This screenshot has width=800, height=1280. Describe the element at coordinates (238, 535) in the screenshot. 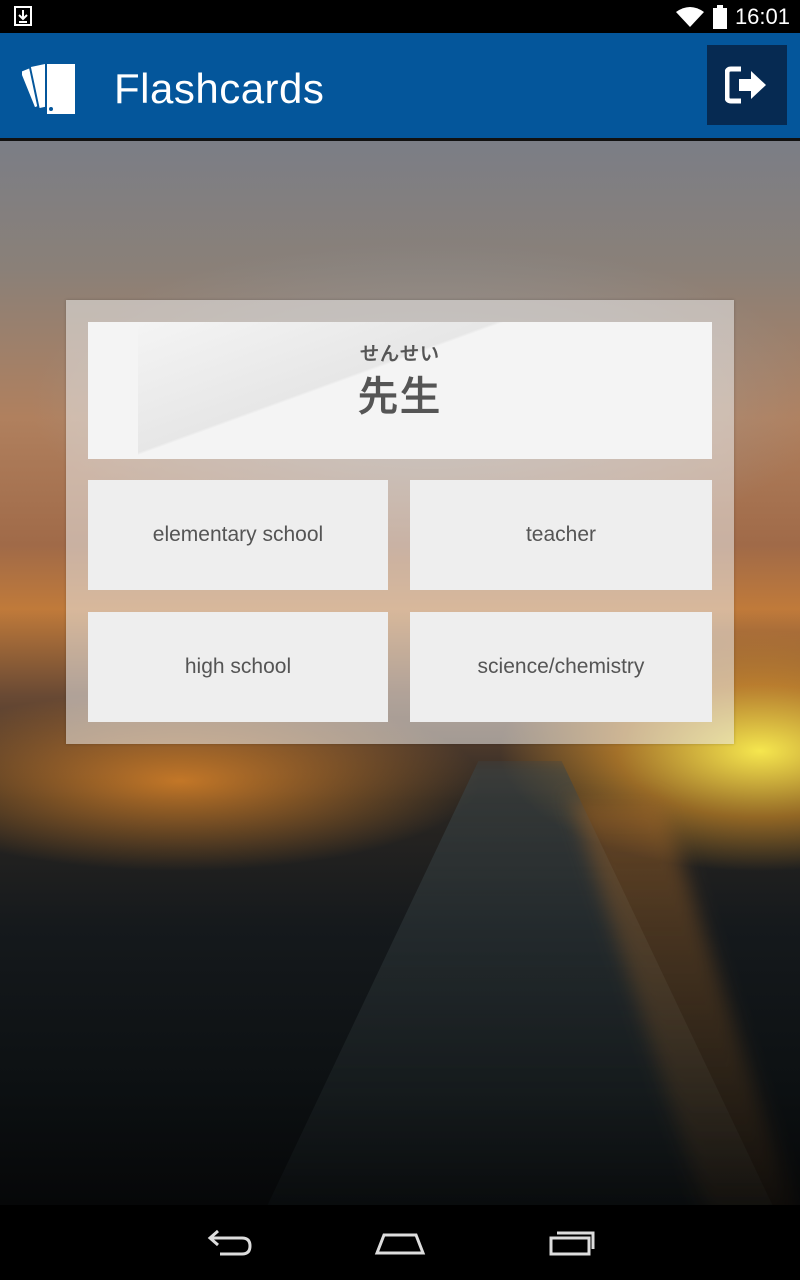

I see `answer-option-1: elementary school` at that location.